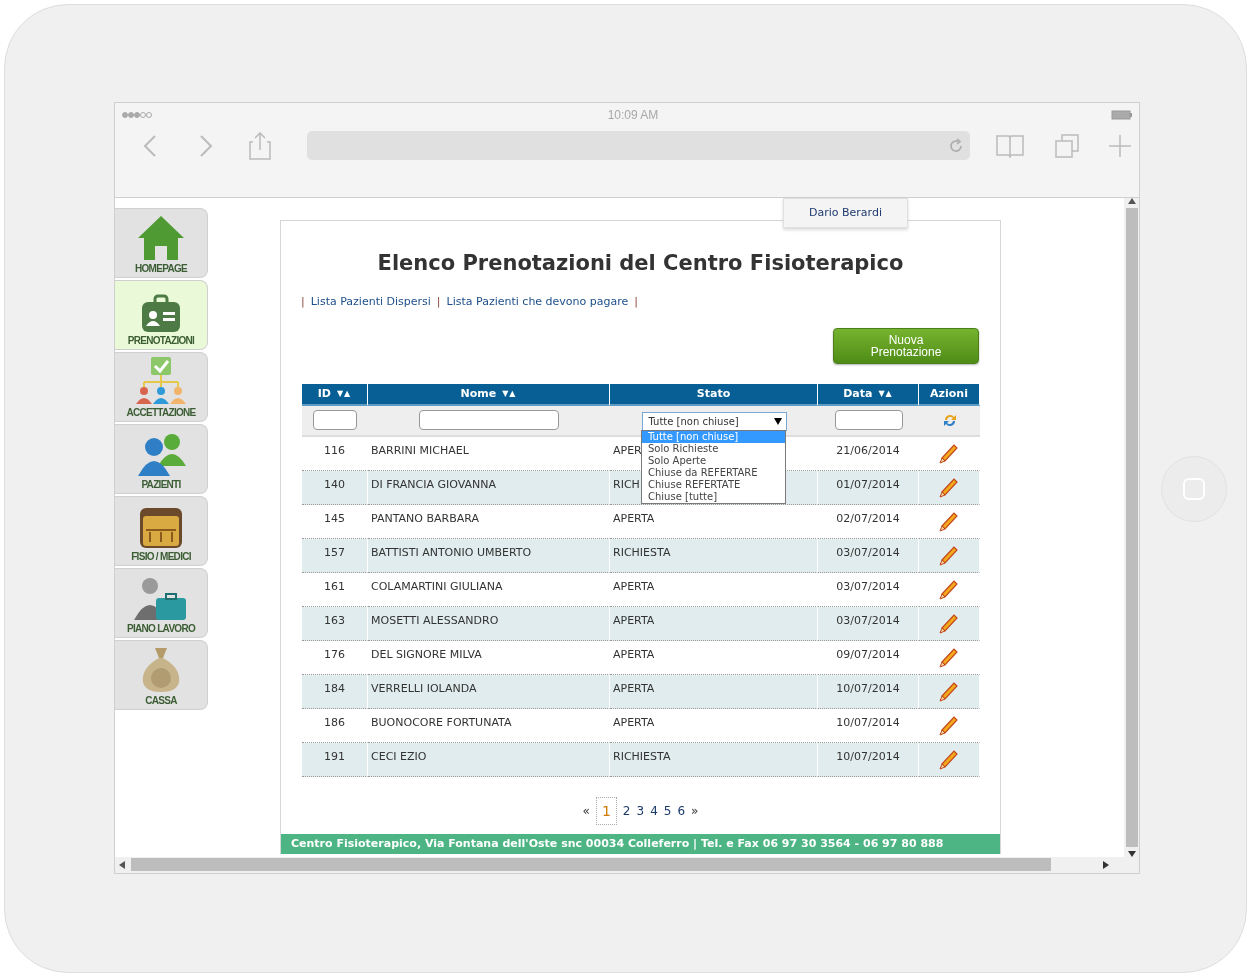 This screenshot has height=979, width=1255. What do you see at coordinates (1120, 145) in the screenshot?
I see `plus-icon` at bounding box center [1120, 145].